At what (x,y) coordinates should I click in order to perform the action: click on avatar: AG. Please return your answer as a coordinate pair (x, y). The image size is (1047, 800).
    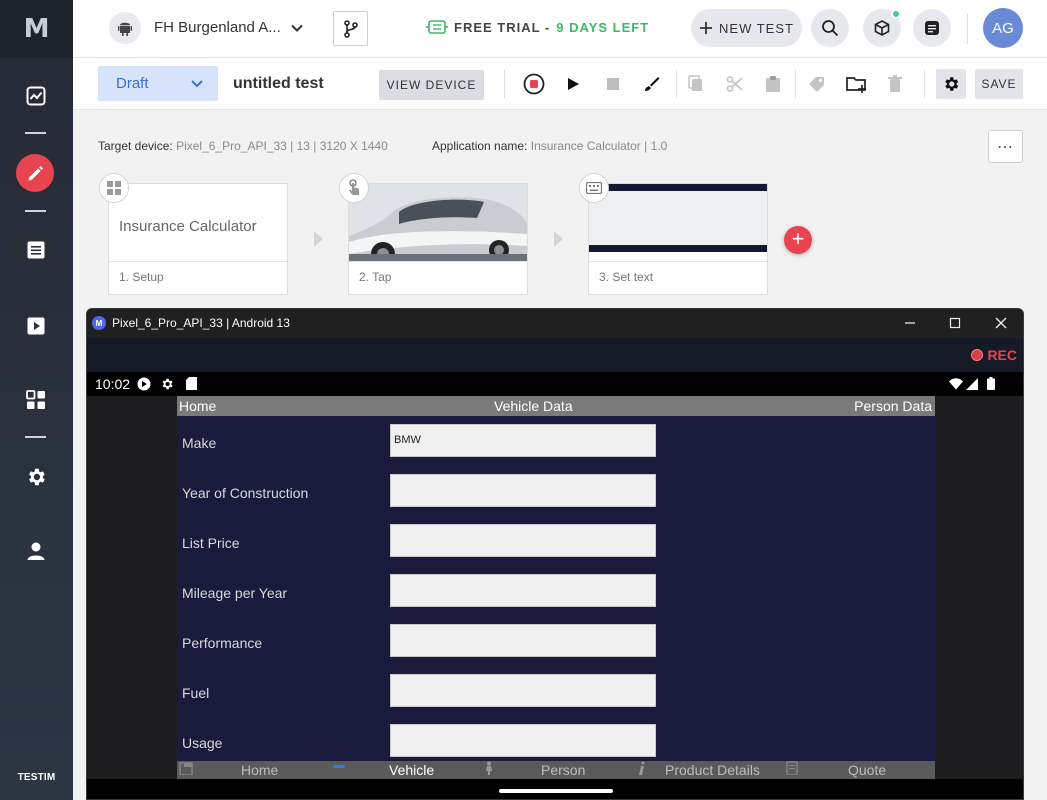
    Looking at the image, I should click on (1003, 28).